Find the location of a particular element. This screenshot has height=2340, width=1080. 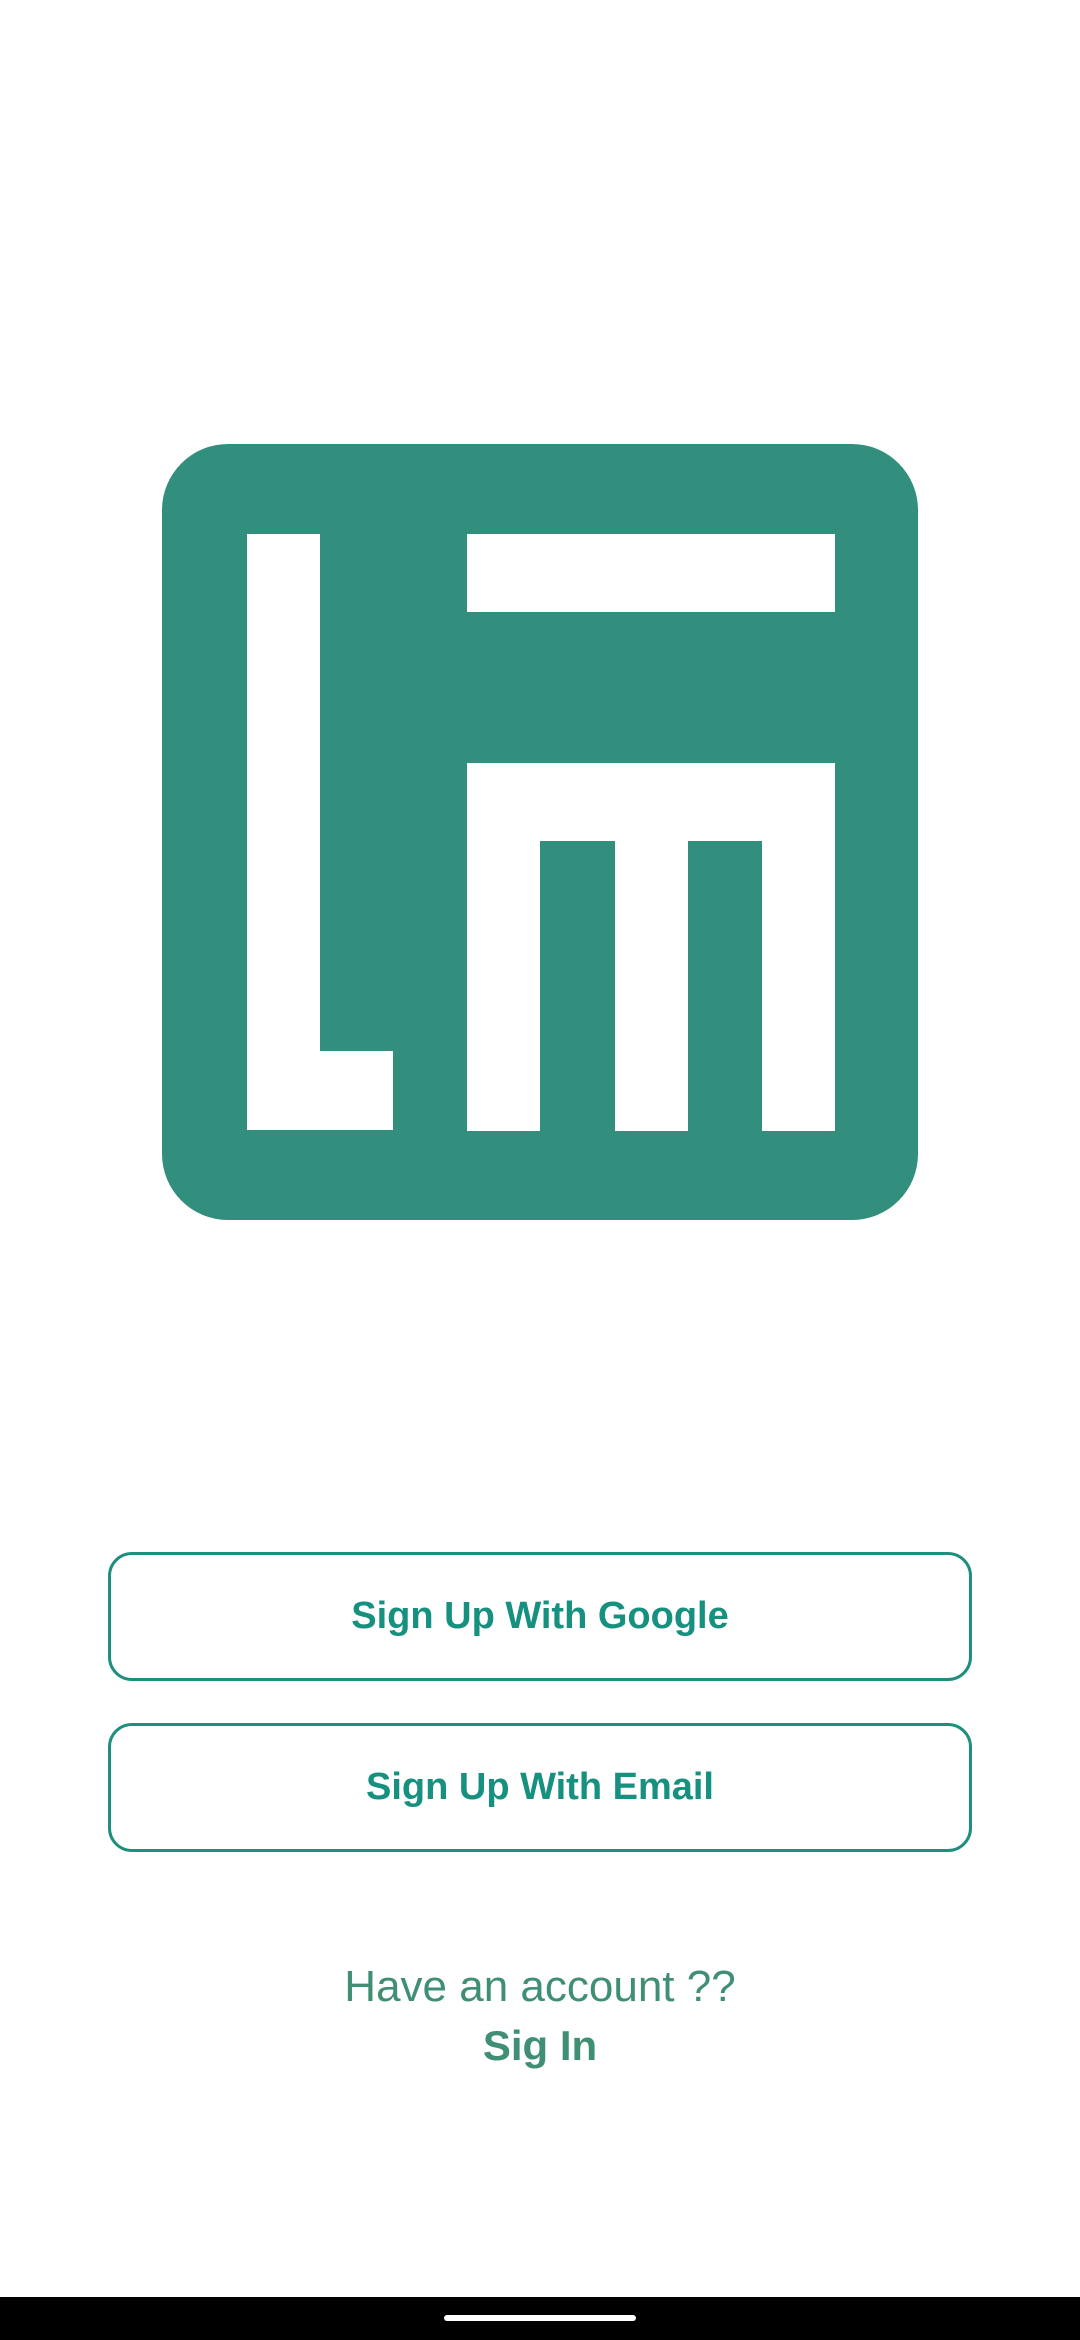

sign-up-email-label: Sign Up With Email is located at coordinates (540, 1787).